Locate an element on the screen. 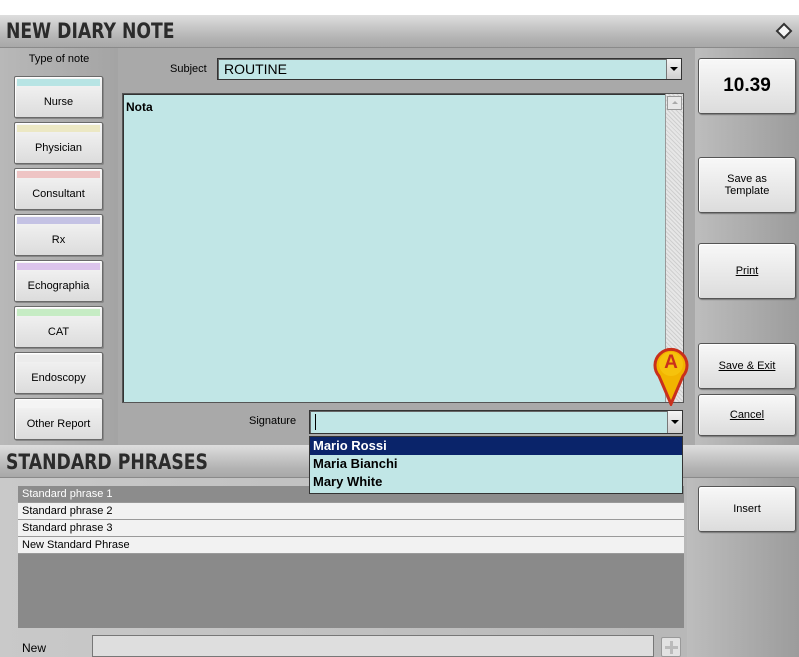 Image resolution: width=799 pixels, height=657 pixels. time-display: 10.39 is located at coordinates (747, 86).